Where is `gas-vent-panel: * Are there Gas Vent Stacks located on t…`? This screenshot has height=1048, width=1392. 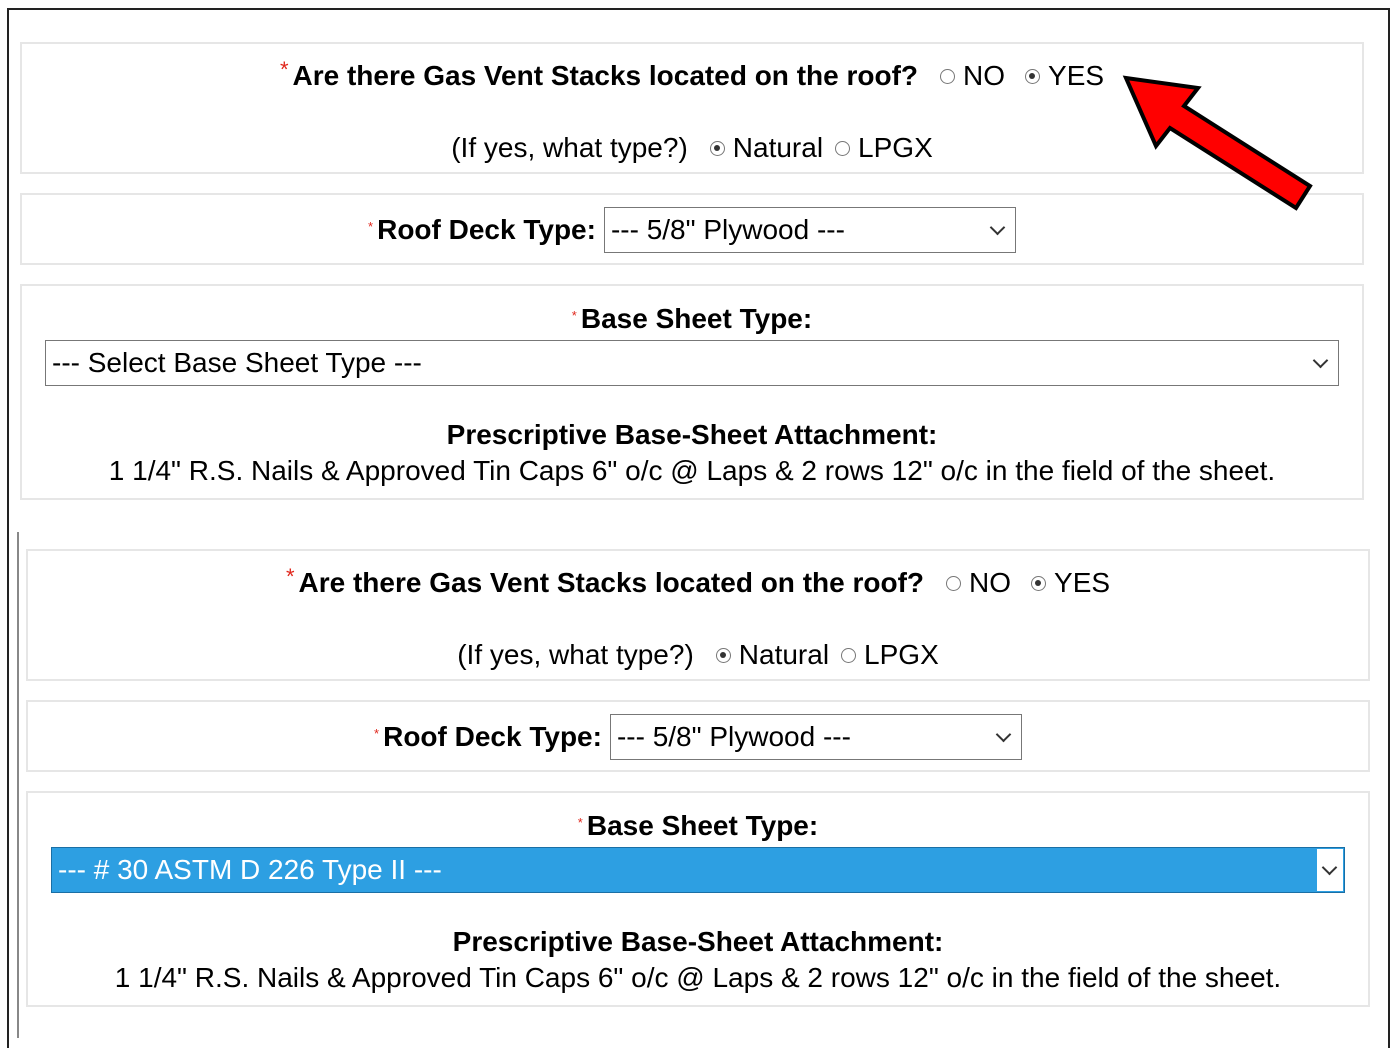
gas-vent-panel: * Are there Gas Vent Stacks located on t… is located at coordinates (698, 615).